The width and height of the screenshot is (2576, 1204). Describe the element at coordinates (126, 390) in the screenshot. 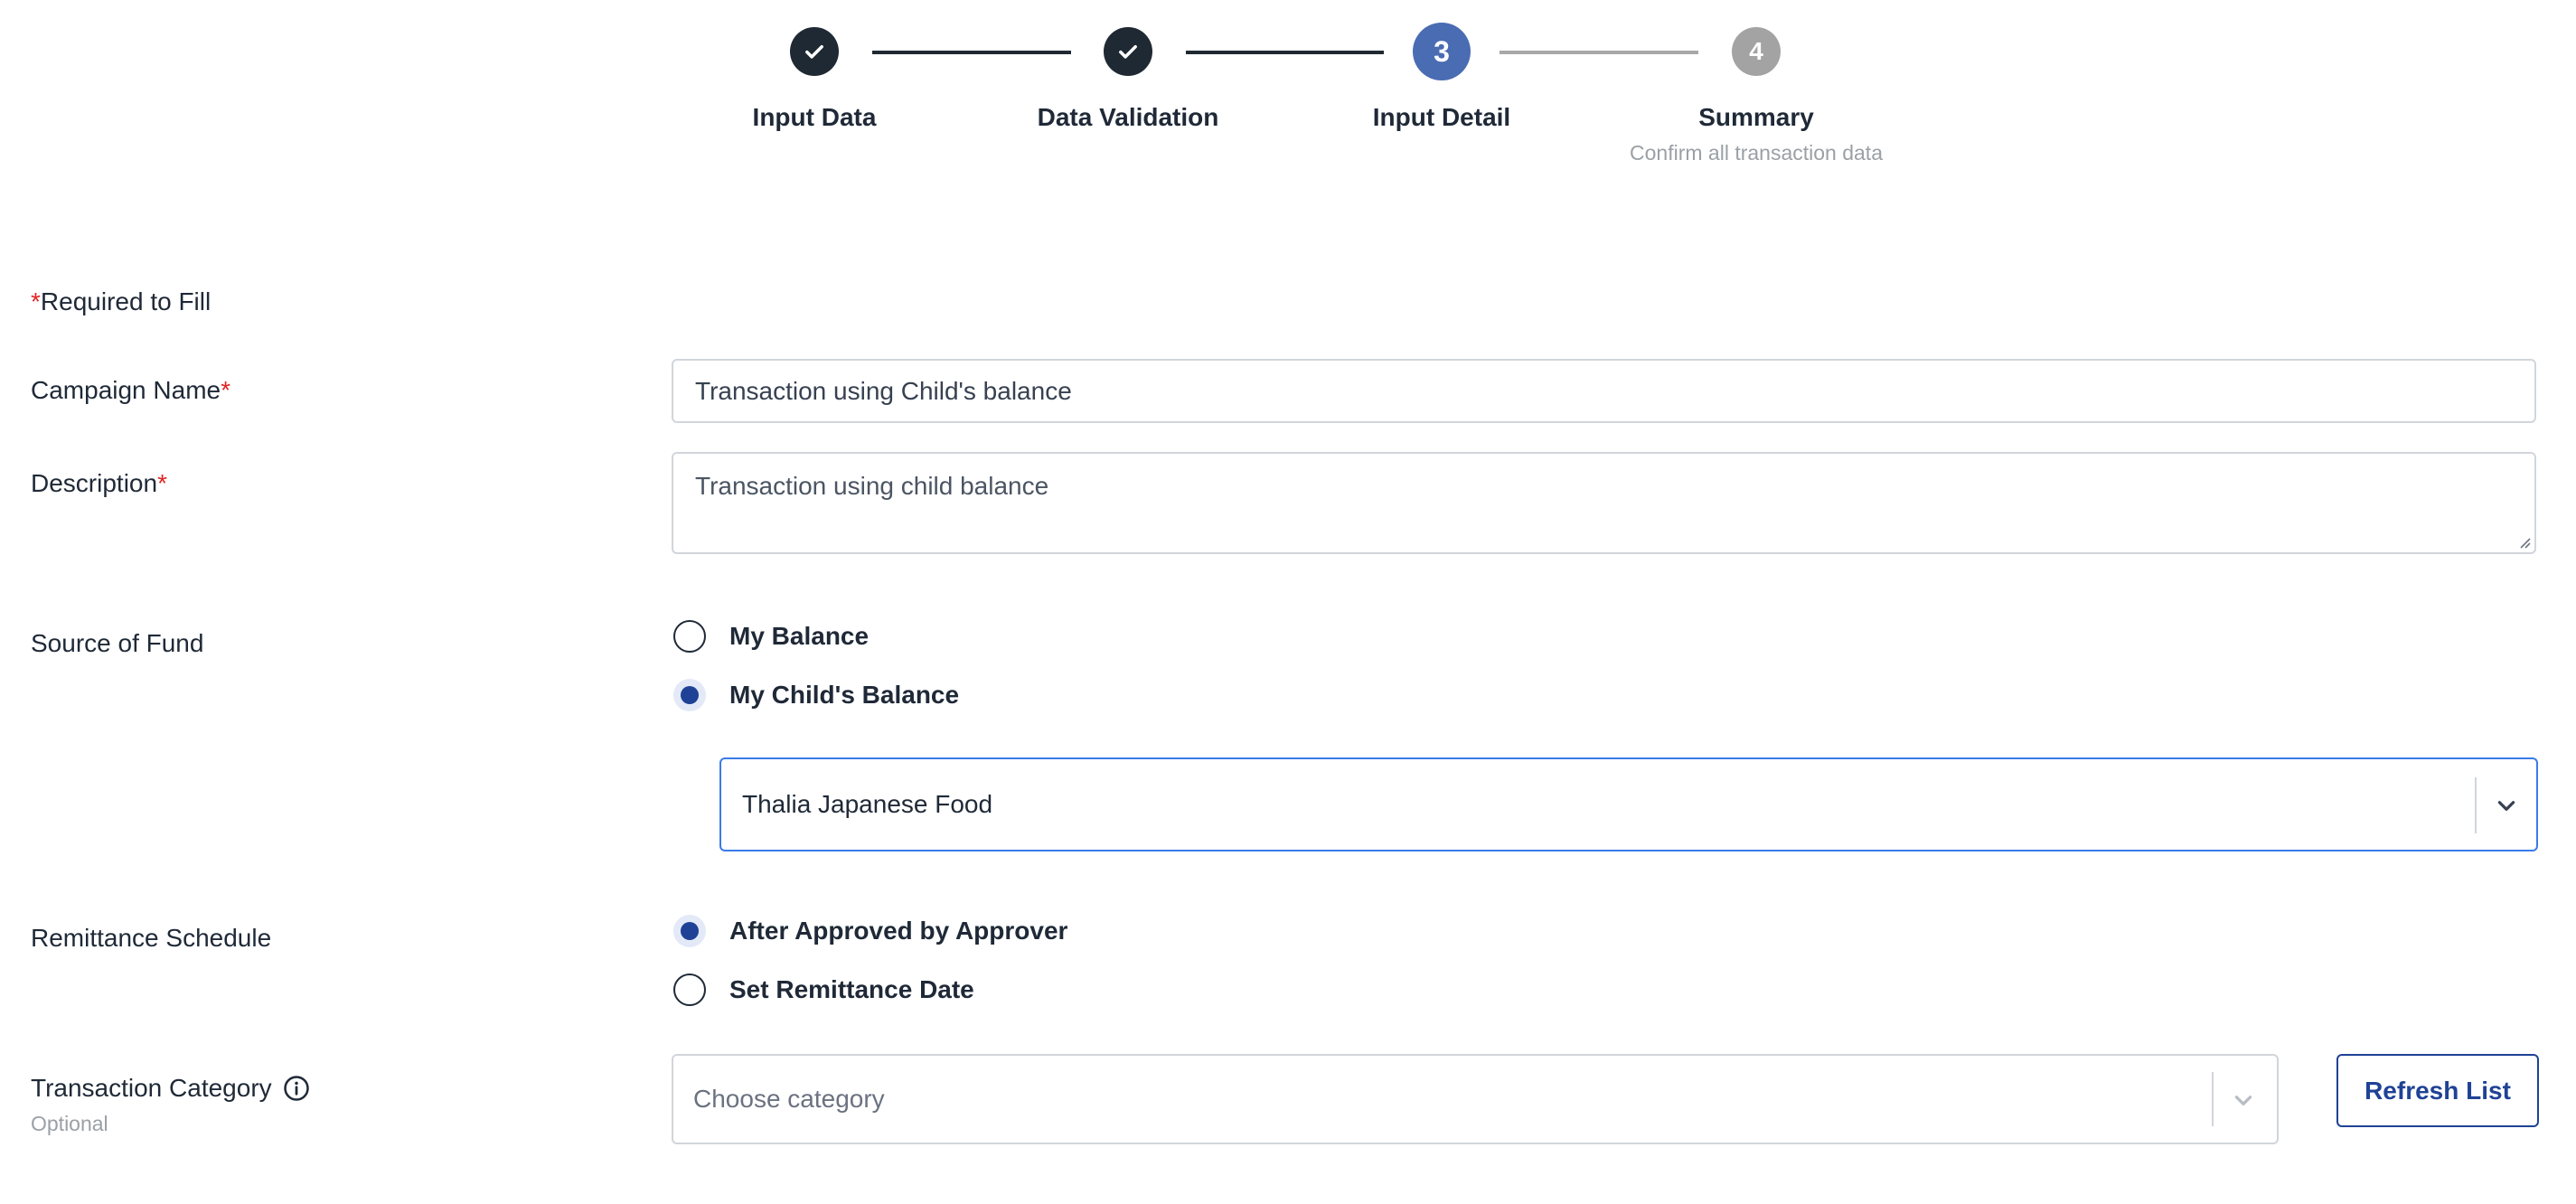

I see `campaign-name-label-text: Campaign Name` at that location.